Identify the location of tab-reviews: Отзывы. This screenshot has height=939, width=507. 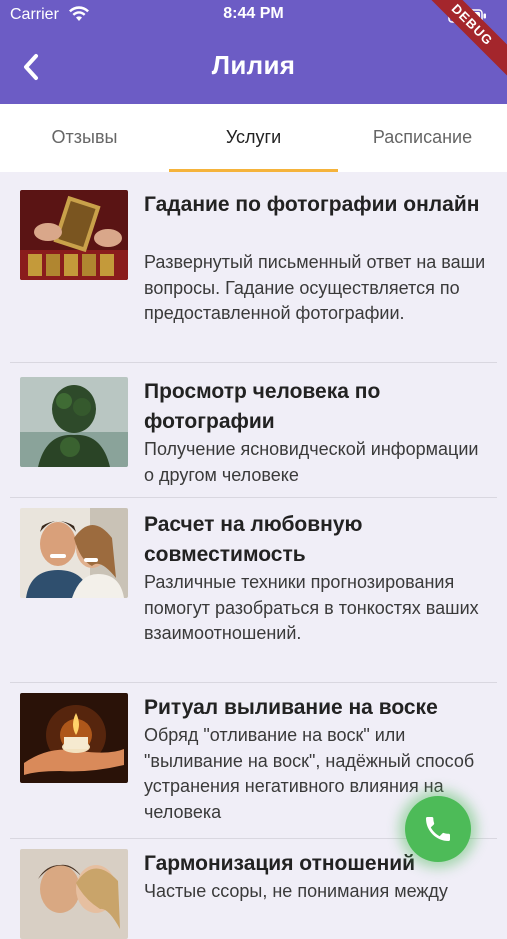
(84, 138).